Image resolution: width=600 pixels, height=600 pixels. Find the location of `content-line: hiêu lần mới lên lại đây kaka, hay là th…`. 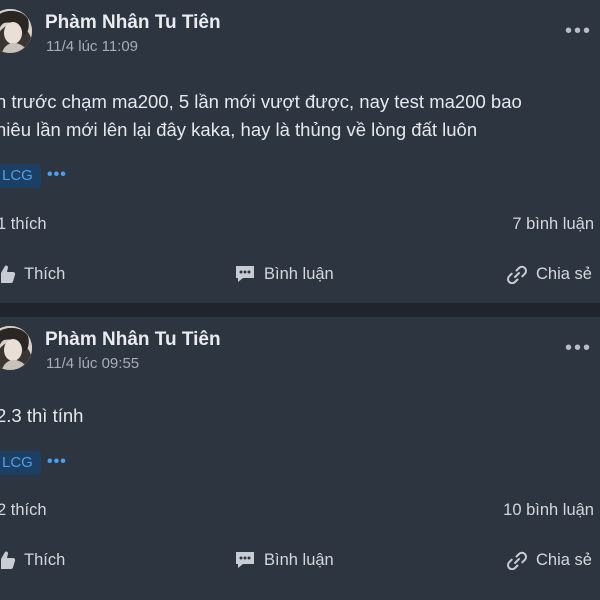

content-line: hiêu lần mới lên lại đây kaka, hay là th… is located at coordinates (239, 129).